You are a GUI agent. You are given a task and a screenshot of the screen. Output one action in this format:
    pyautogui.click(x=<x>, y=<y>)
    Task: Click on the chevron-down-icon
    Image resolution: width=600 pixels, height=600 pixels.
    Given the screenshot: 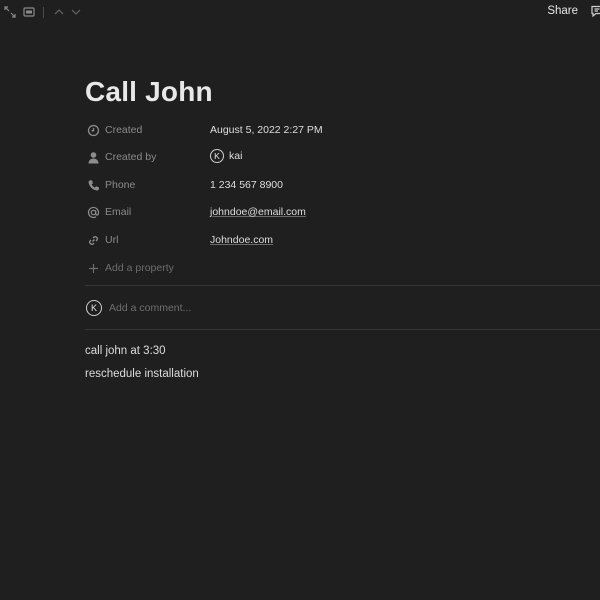 What is the action you would take?
    pyautogui.click(x=76, y=12)
    